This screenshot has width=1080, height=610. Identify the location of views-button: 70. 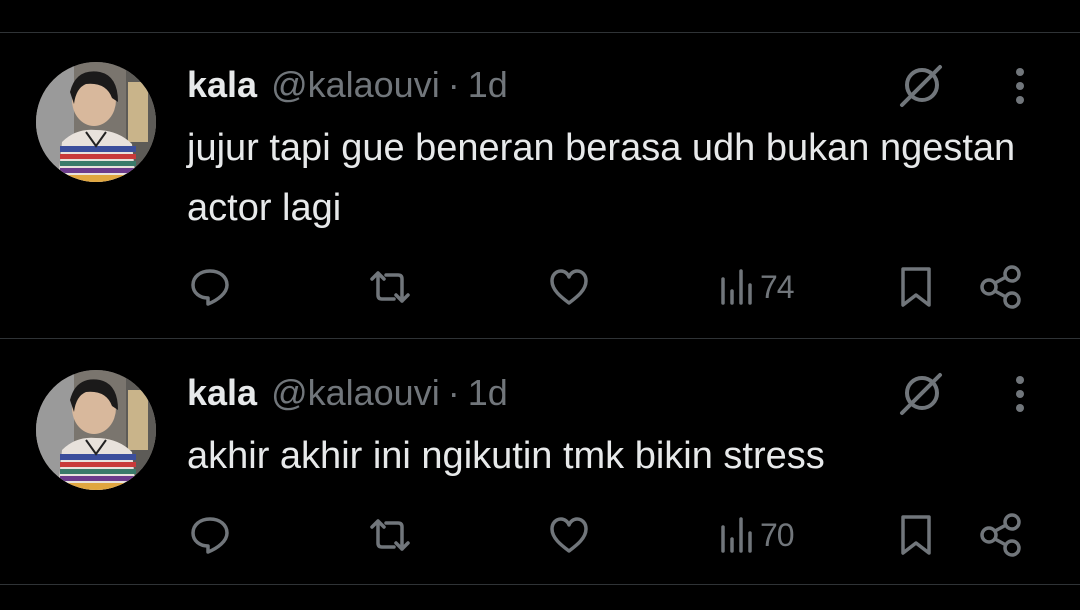
(756, 535).